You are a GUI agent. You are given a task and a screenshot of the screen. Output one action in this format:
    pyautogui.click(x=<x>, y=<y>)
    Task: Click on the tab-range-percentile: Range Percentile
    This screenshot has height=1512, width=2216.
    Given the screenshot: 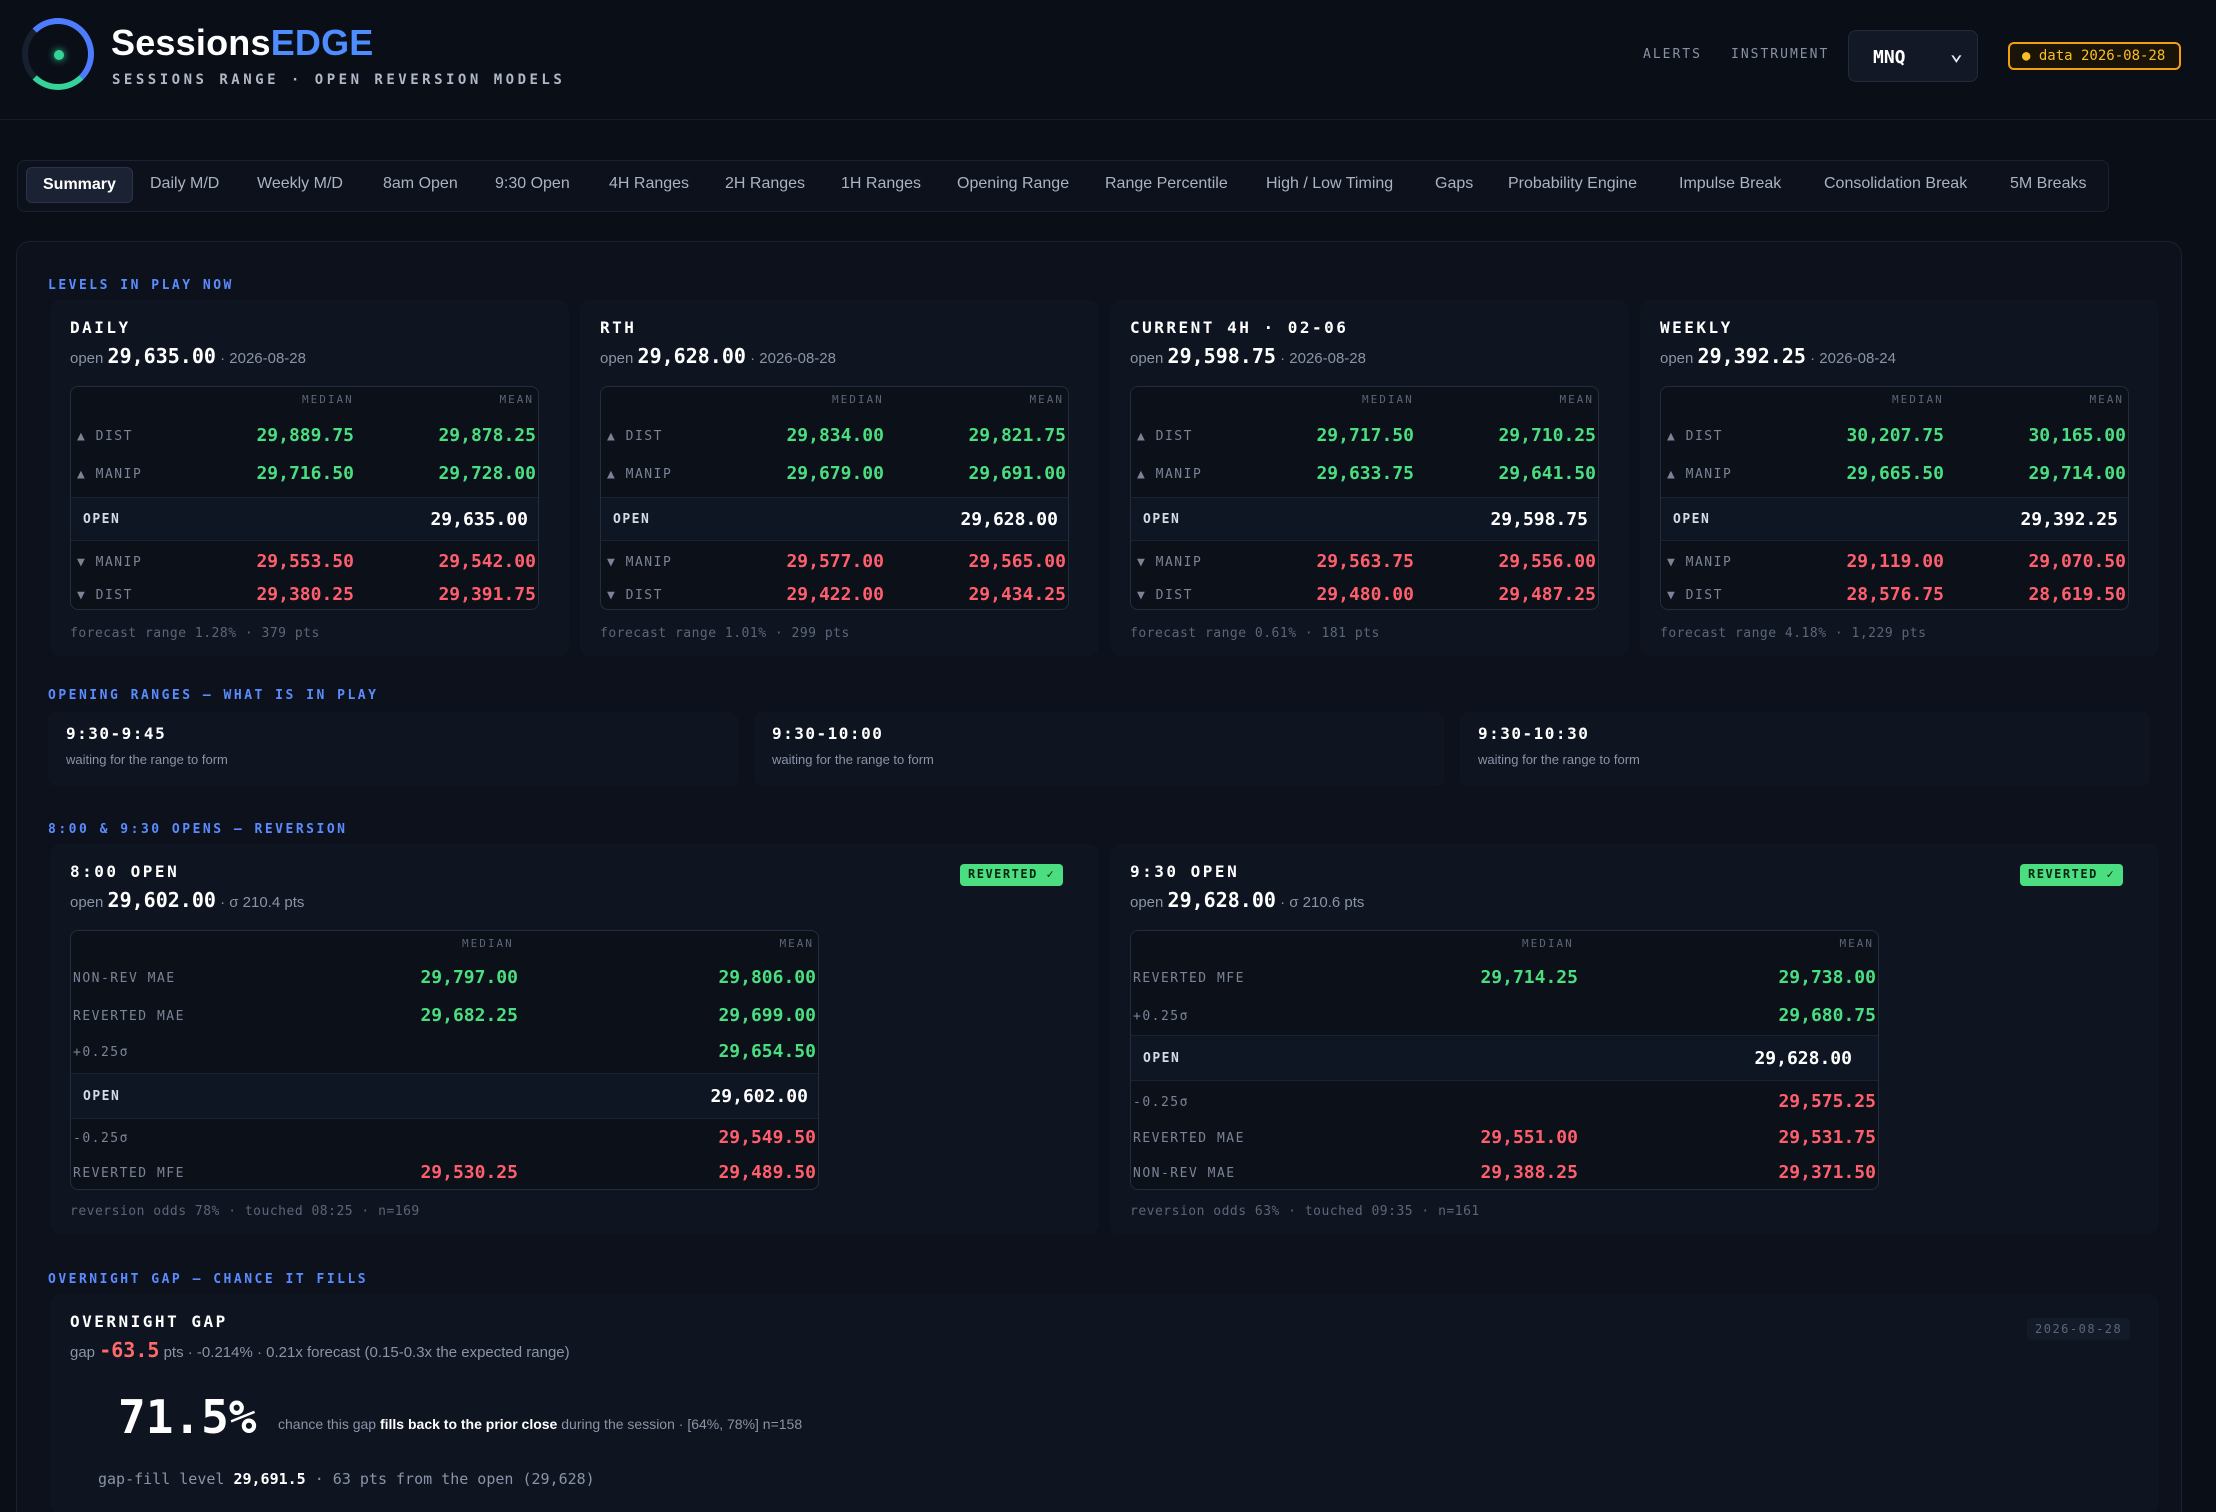 What is the action you would take?
    pyautogui.click(x=1166, y=184)
    